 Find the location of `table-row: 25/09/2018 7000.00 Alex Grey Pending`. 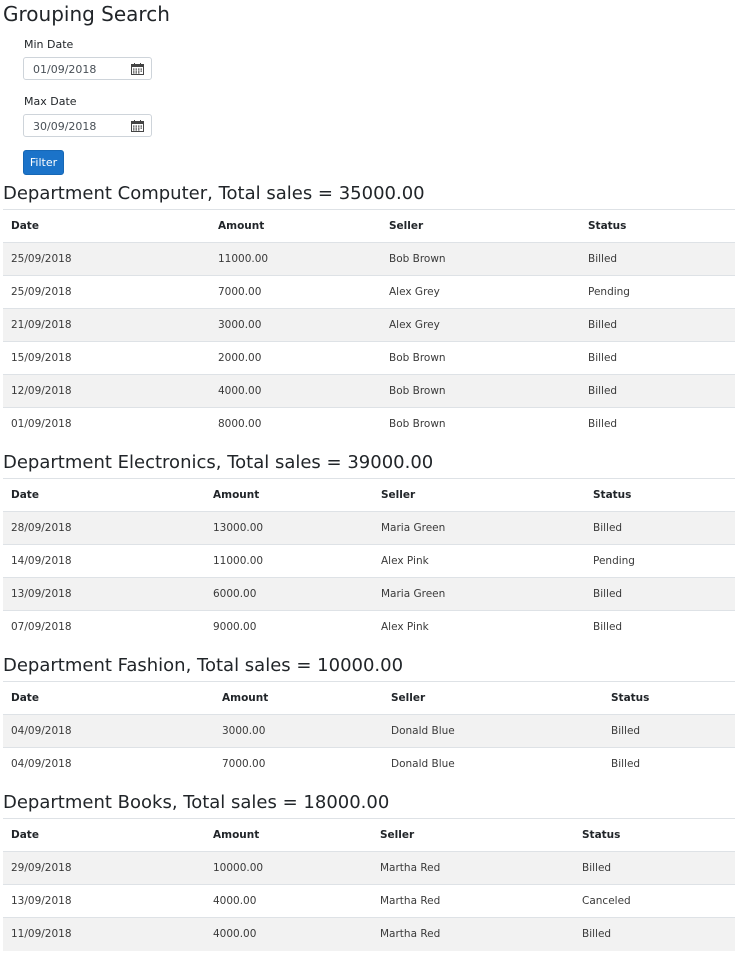

table-row: 25/09/2018 7000.00 Alex Grey Pending is located at coordinates (369, 292).